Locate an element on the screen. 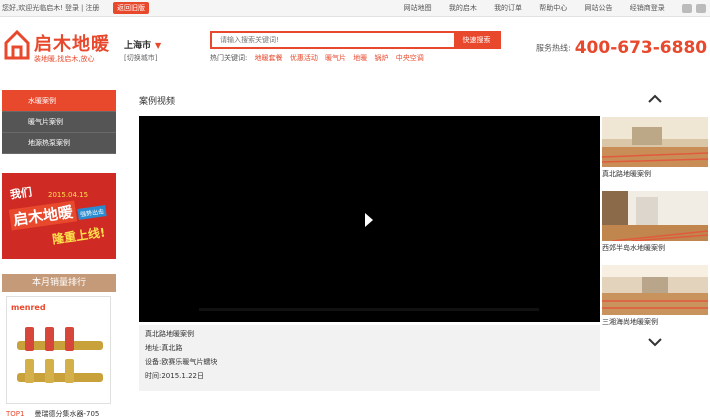  product-image: menred is located at coordinates (58, 350).